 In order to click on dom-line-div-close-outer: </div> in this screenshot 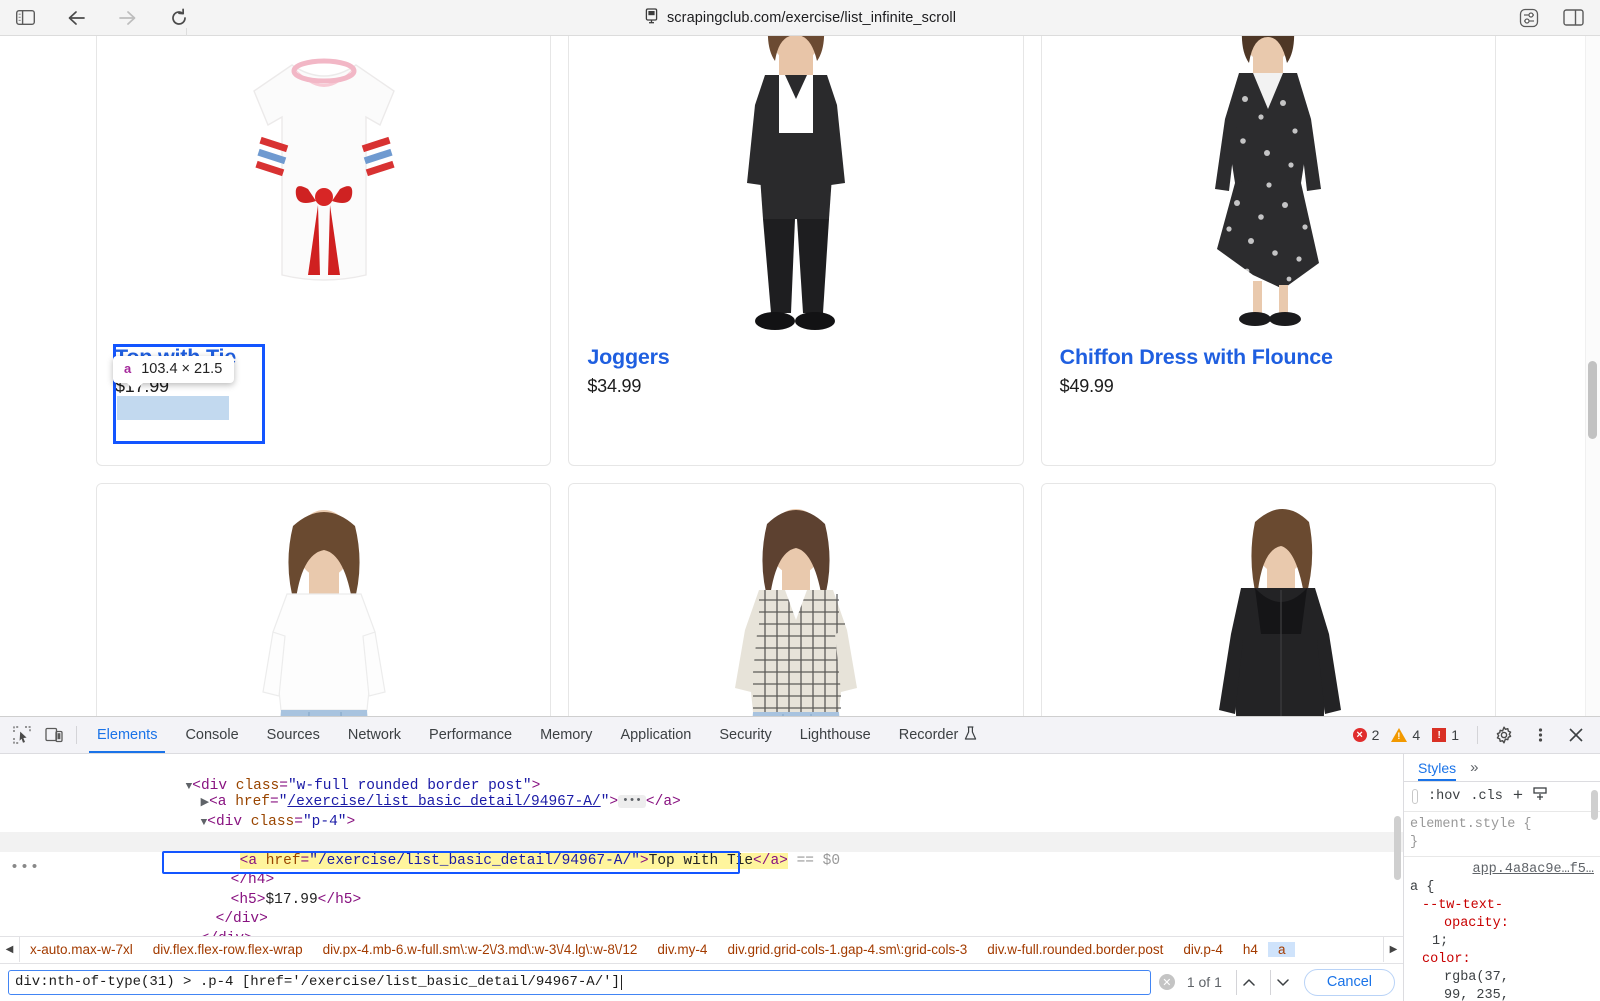, I will do `click(701, 928)`.